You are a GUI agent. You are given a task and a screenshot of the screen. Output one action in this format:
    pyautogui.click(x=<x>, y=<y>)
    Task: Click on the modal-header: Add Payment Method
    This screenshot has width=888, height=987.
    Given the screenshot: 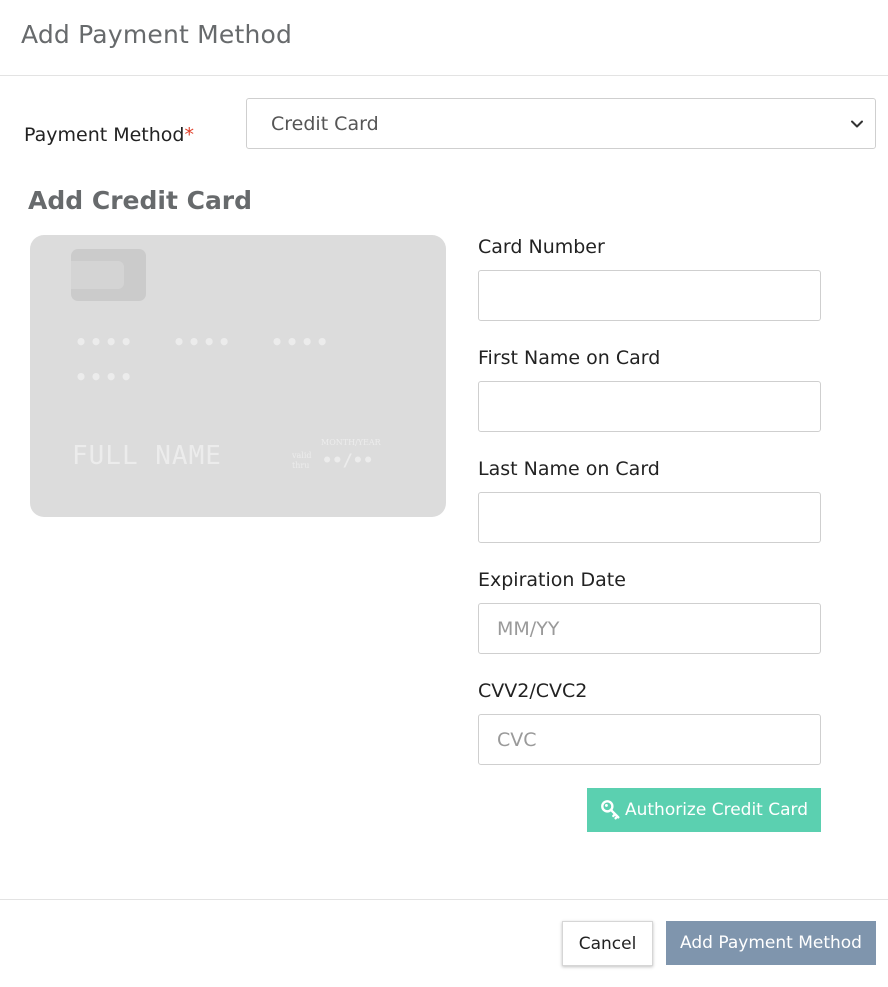 What is the action you would take?
    pyautogui.click(x=444, y=38)
    